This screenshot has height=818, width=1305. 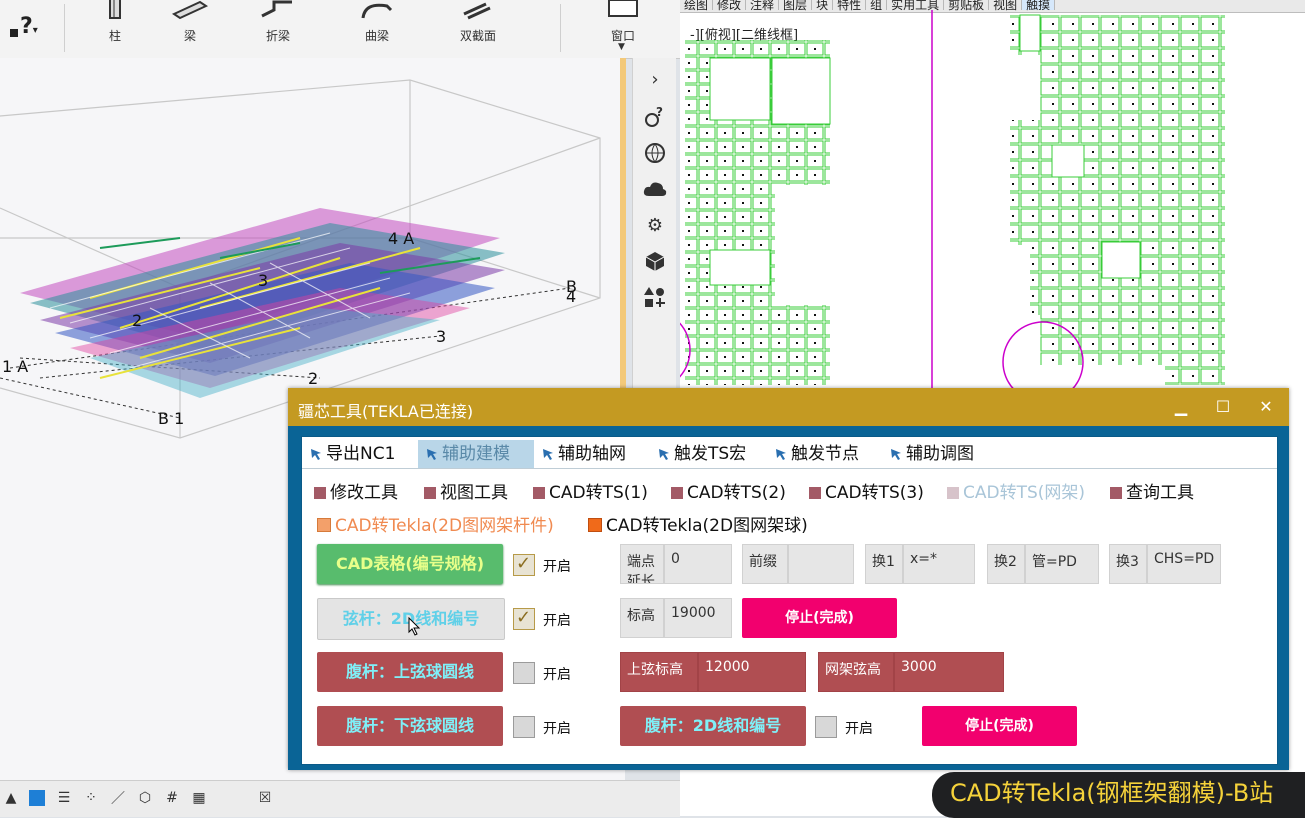 I want to click on tab-label: 辅助调图, so click(x=940, y=454).